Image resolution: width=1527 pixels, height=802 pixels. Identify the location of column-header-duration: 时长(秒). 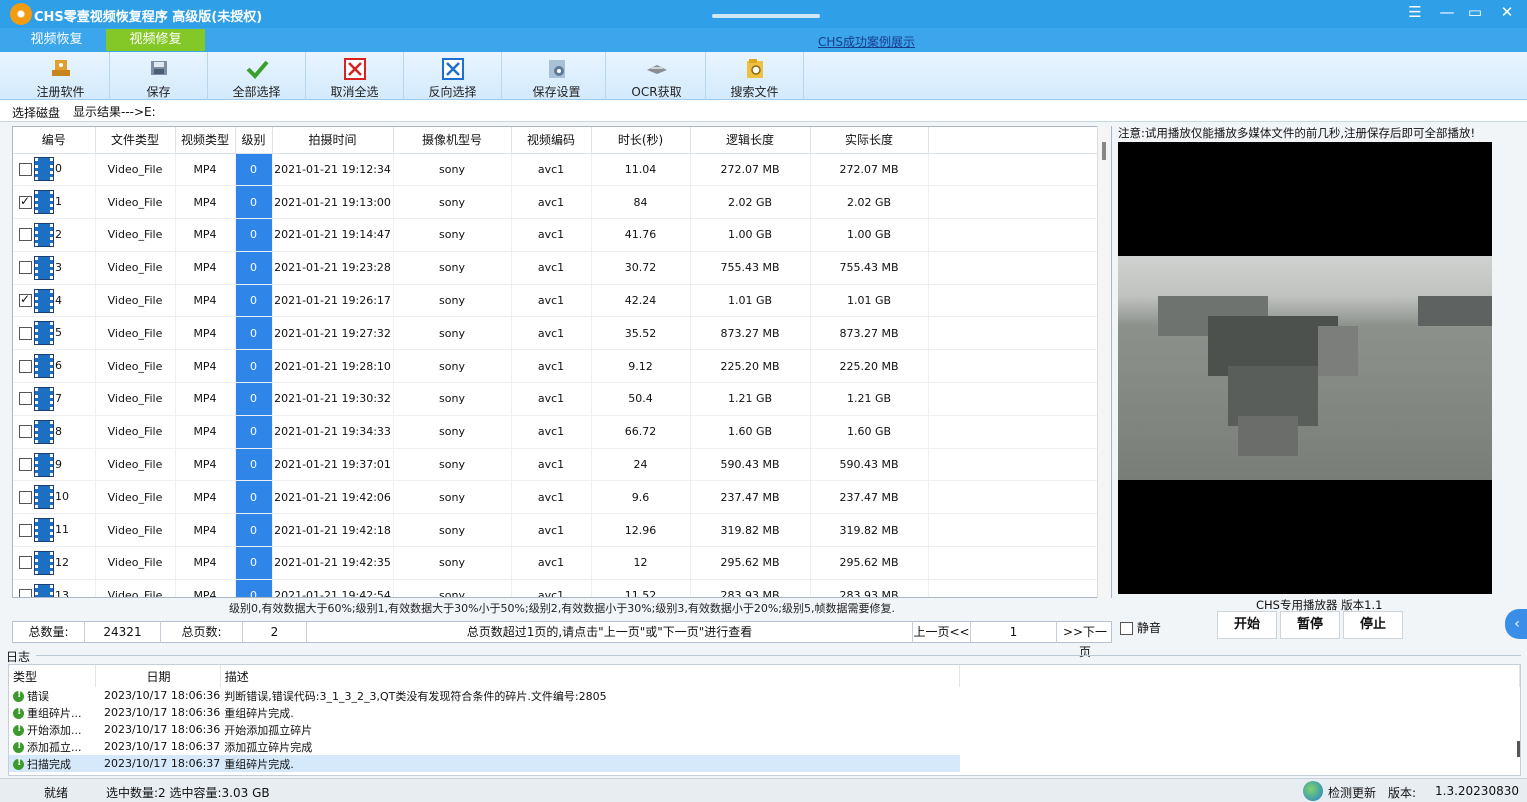
(641, 140).